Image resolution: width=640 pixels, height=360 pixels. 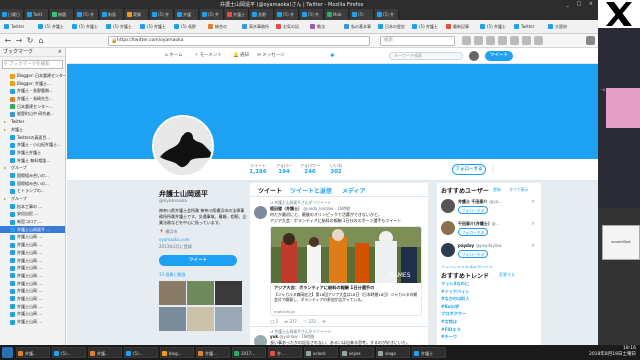 What do you see at coordinates (497, 190) in the screenshot?
I see `refresh-link: 更新` at bounding box center [497, 190].